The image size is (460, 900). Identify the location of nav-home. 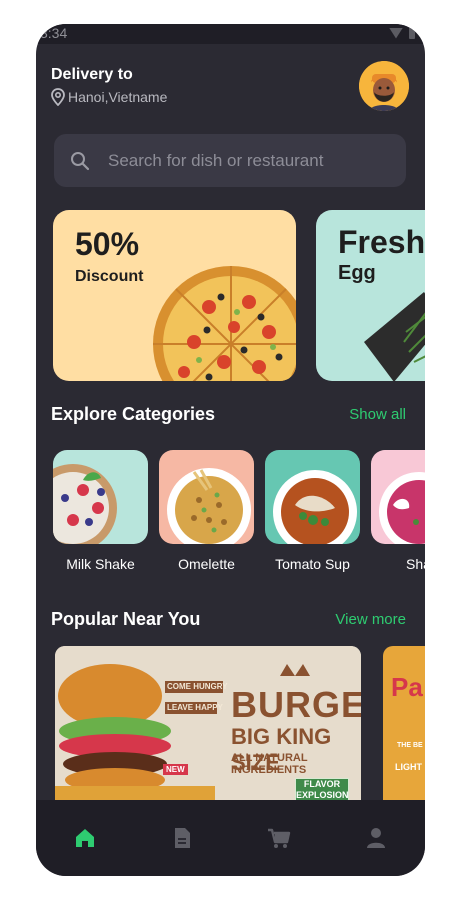
(85, 838).